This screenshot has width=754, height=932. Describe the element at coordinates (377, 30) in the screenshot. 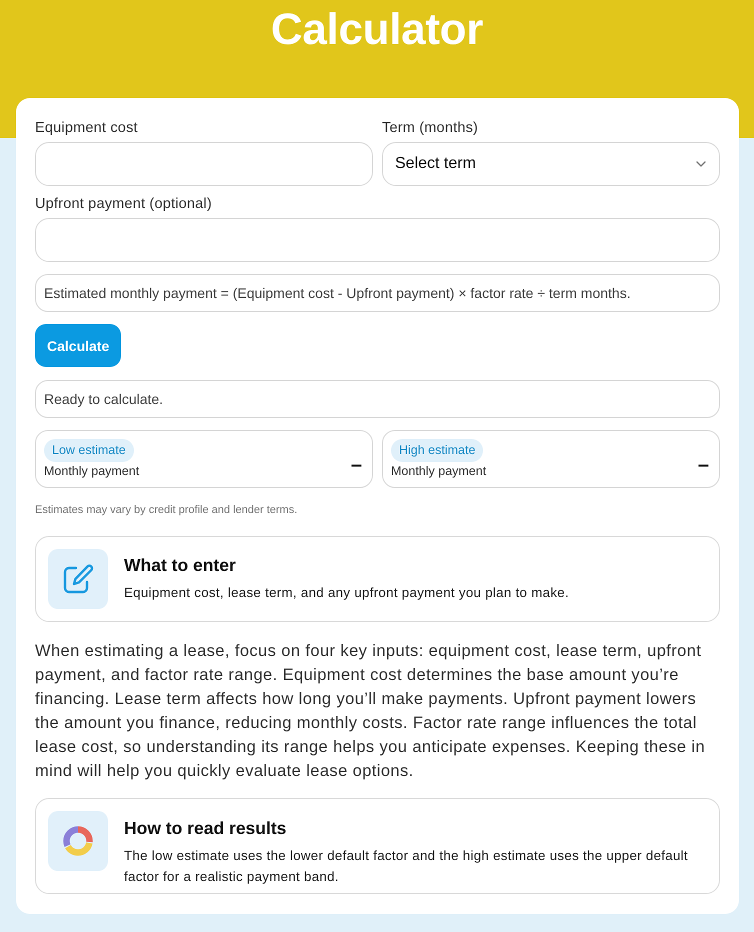

I see `page-title: Calculator` at that location.